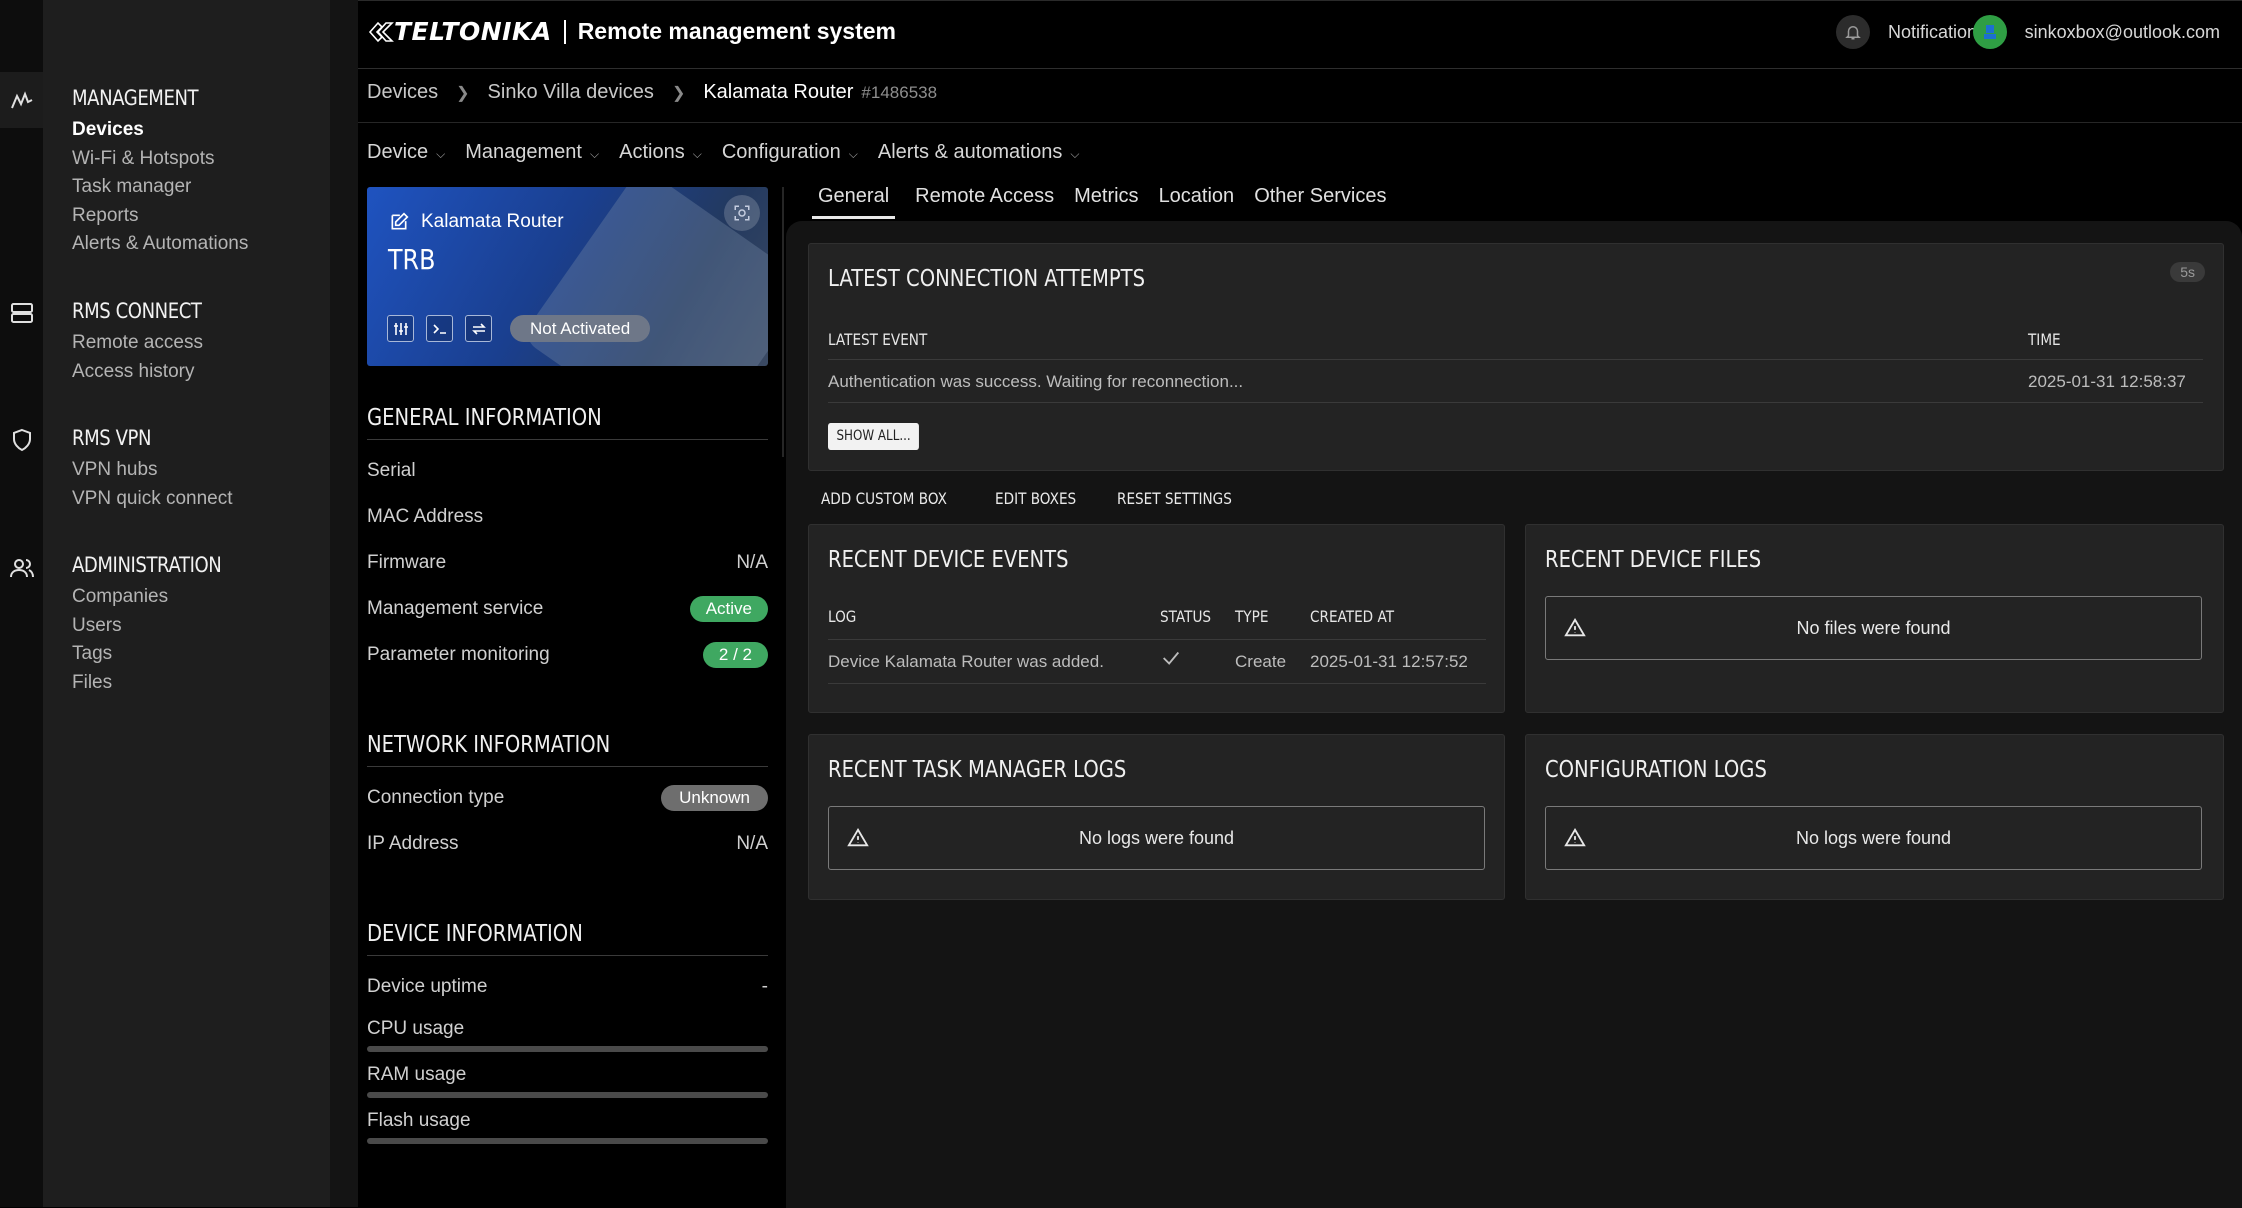  Describe the element at coordinates (21, 440) in the screenshot. I see `shield-icon` at that location.